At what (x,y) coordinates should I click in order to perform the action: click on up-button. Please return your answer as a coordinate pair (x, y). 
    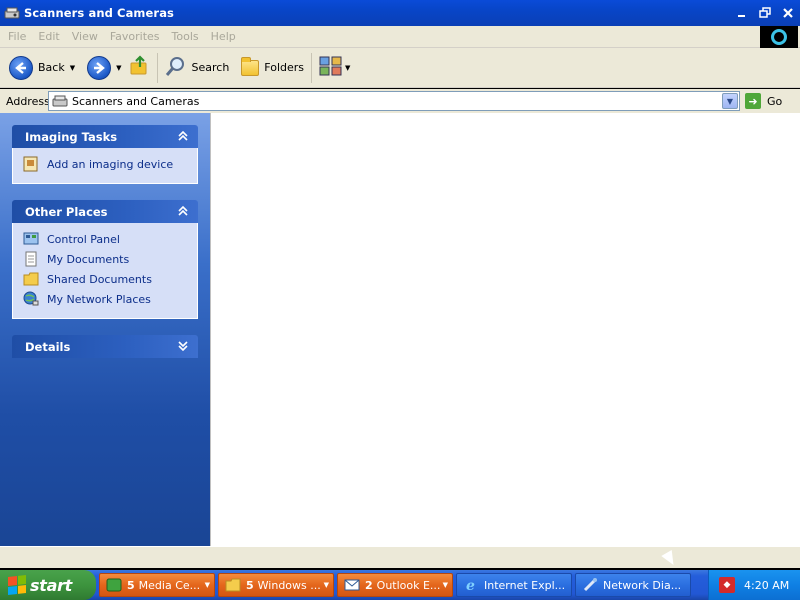
    Looking at the image, I should click on (139, 68).